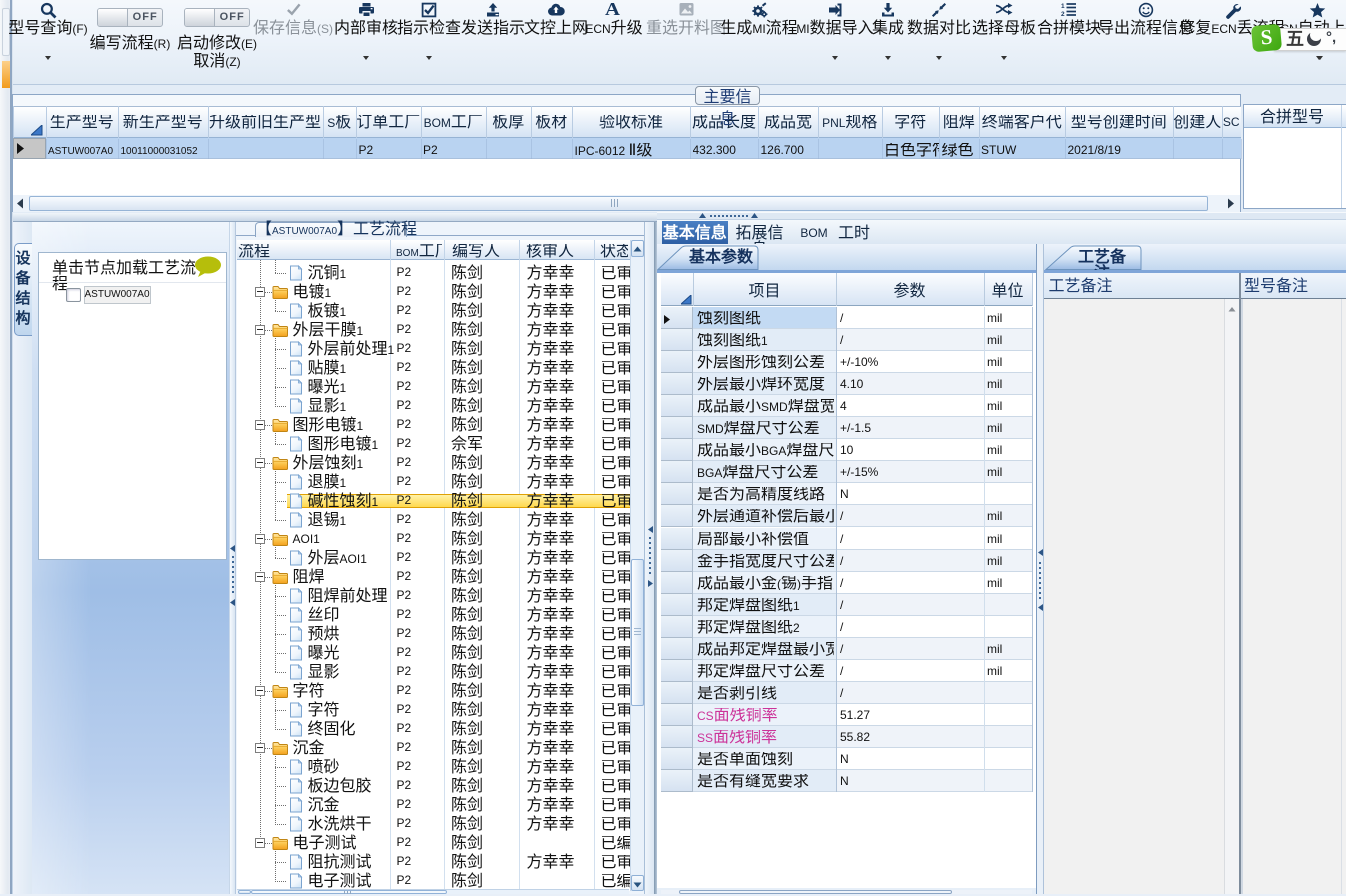 The width and height of the screenshot is (1346, 896). What do you see at coordinates (1063, 6) in the screenshot?
I see `svg-text: 1` at bounding box center [1063, 6].